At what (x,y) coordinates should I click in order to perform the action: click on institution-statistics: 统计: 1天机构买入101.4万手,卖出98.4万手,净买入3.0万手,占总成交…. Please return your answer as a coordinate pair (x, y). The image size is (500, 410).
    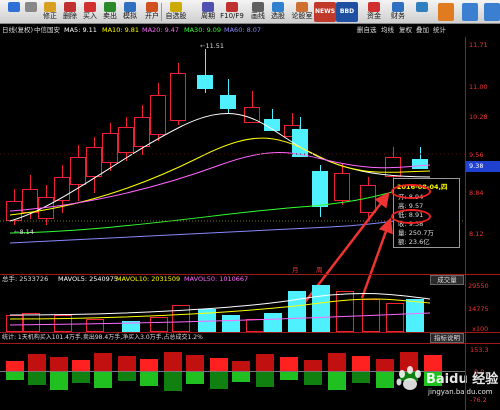
    Looking at the image, I should click on (102, 337).